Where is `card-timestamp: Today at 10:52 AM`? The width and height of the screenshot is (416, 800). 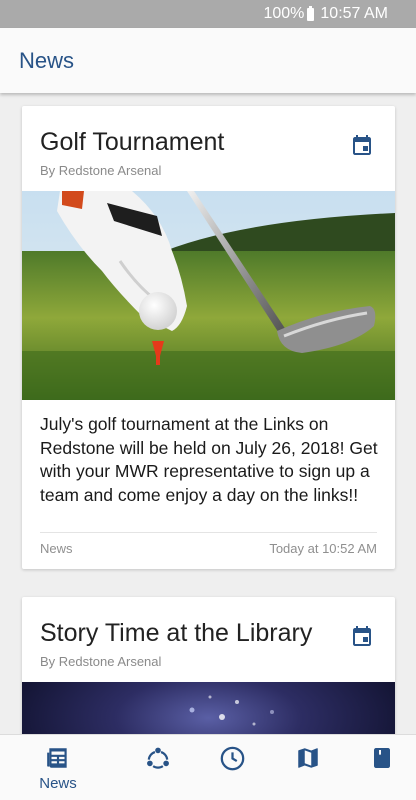 card-timestamp: Today at 10:52 AM is located at coordinates (323, 548).